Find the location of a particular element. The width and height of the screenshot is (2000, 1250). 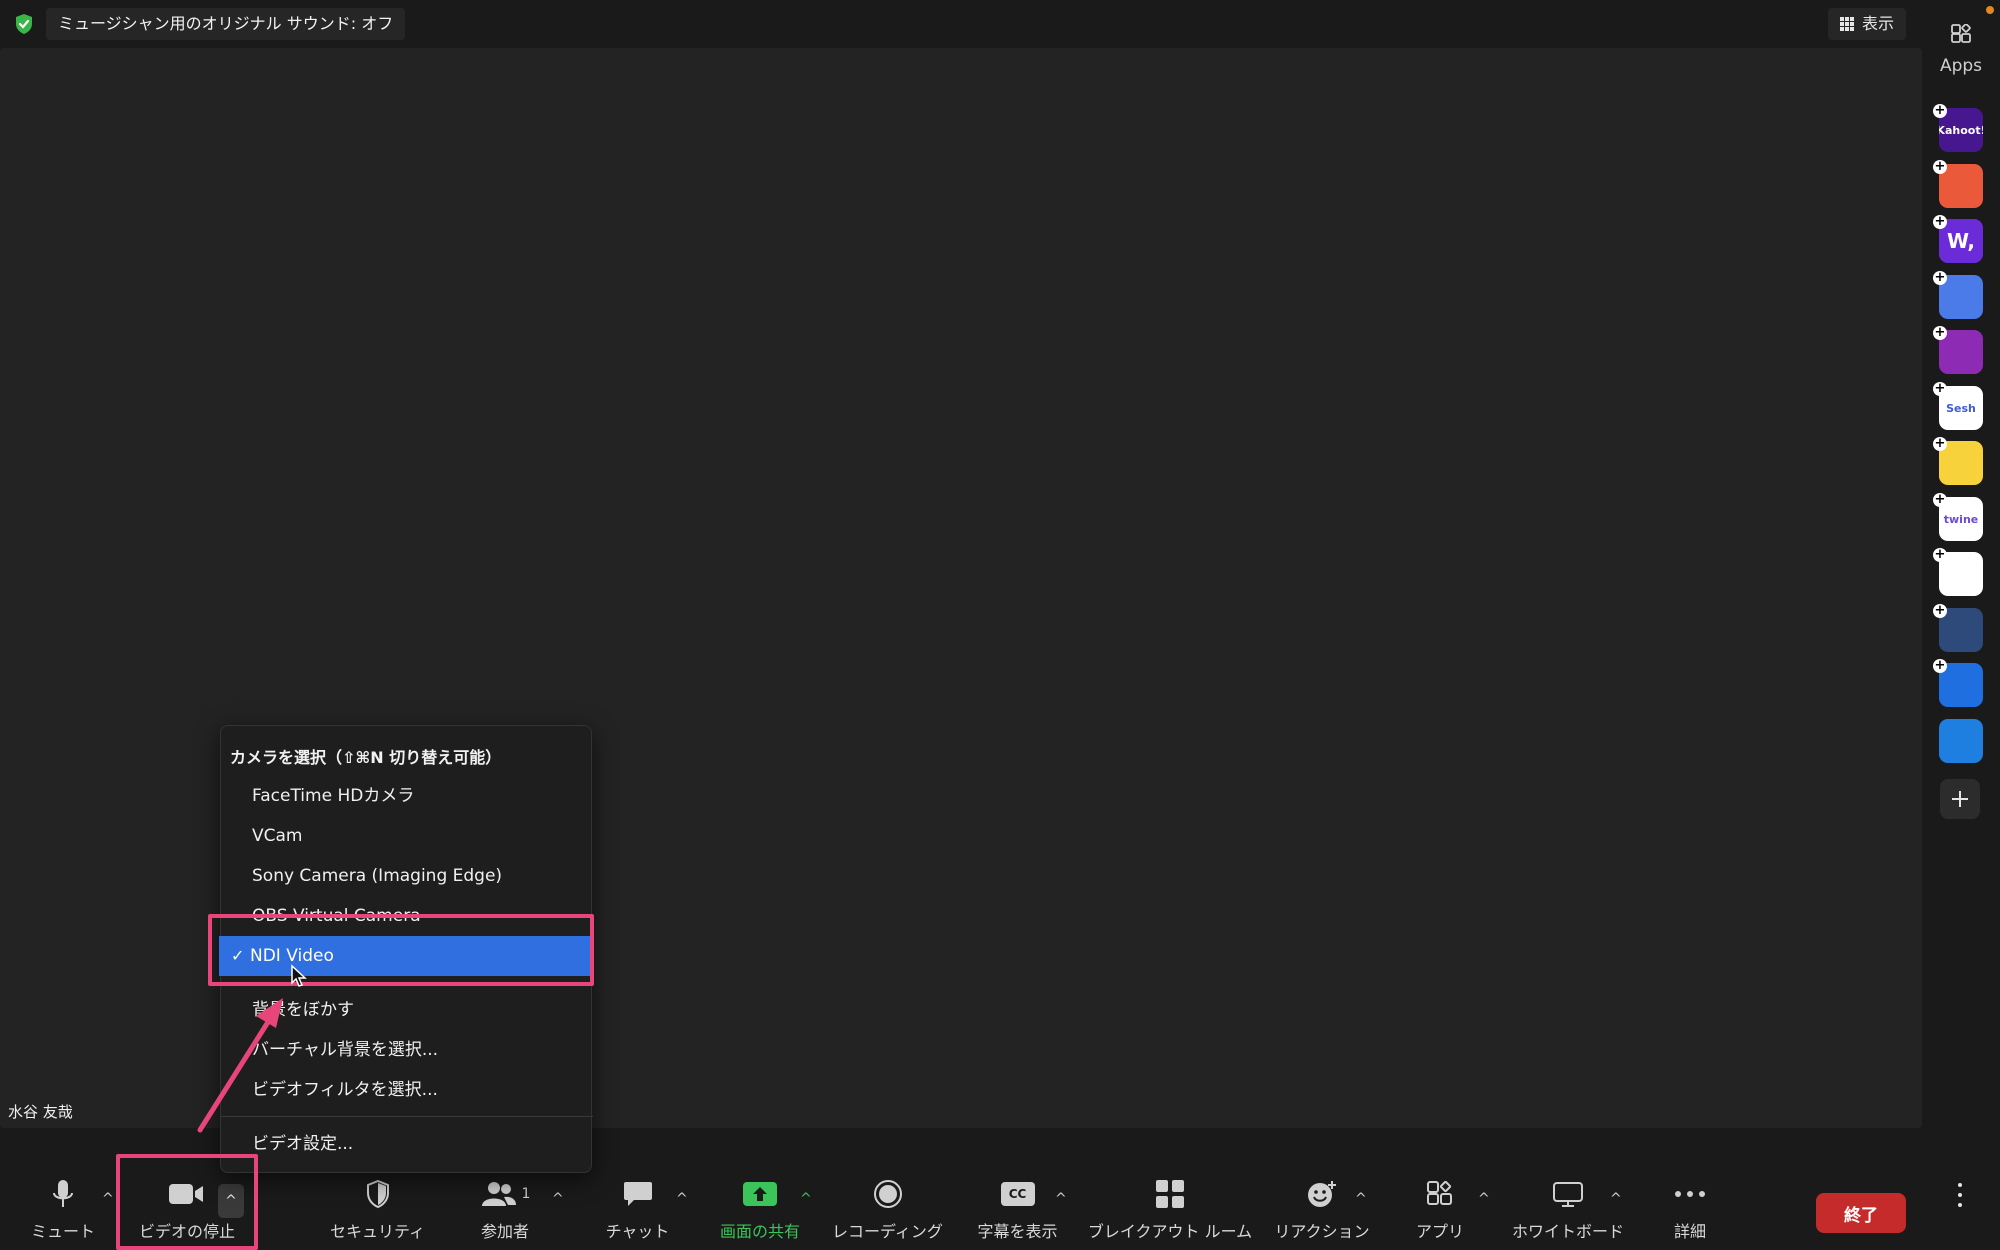

whiteboard-button: ホワイトボード is located at coordinates (1568, 1211).